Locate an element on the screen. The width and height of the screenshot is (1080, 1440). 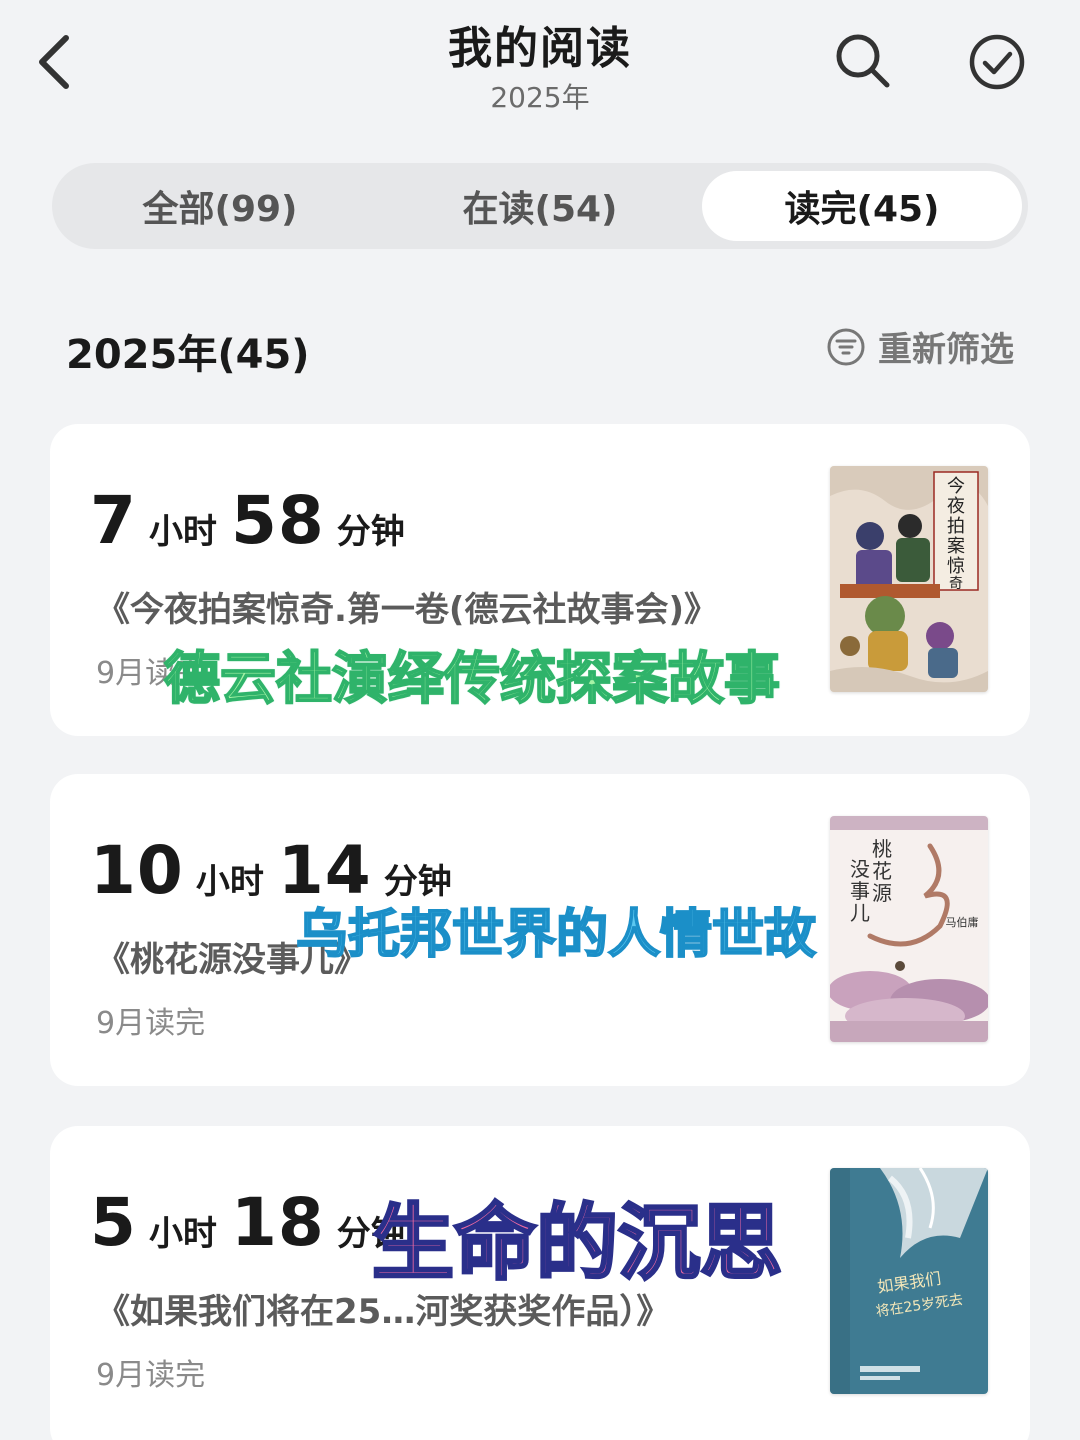
status-tabs: 全部(99) 在读(54) 读完(45) is located at coordinates (540, 206).